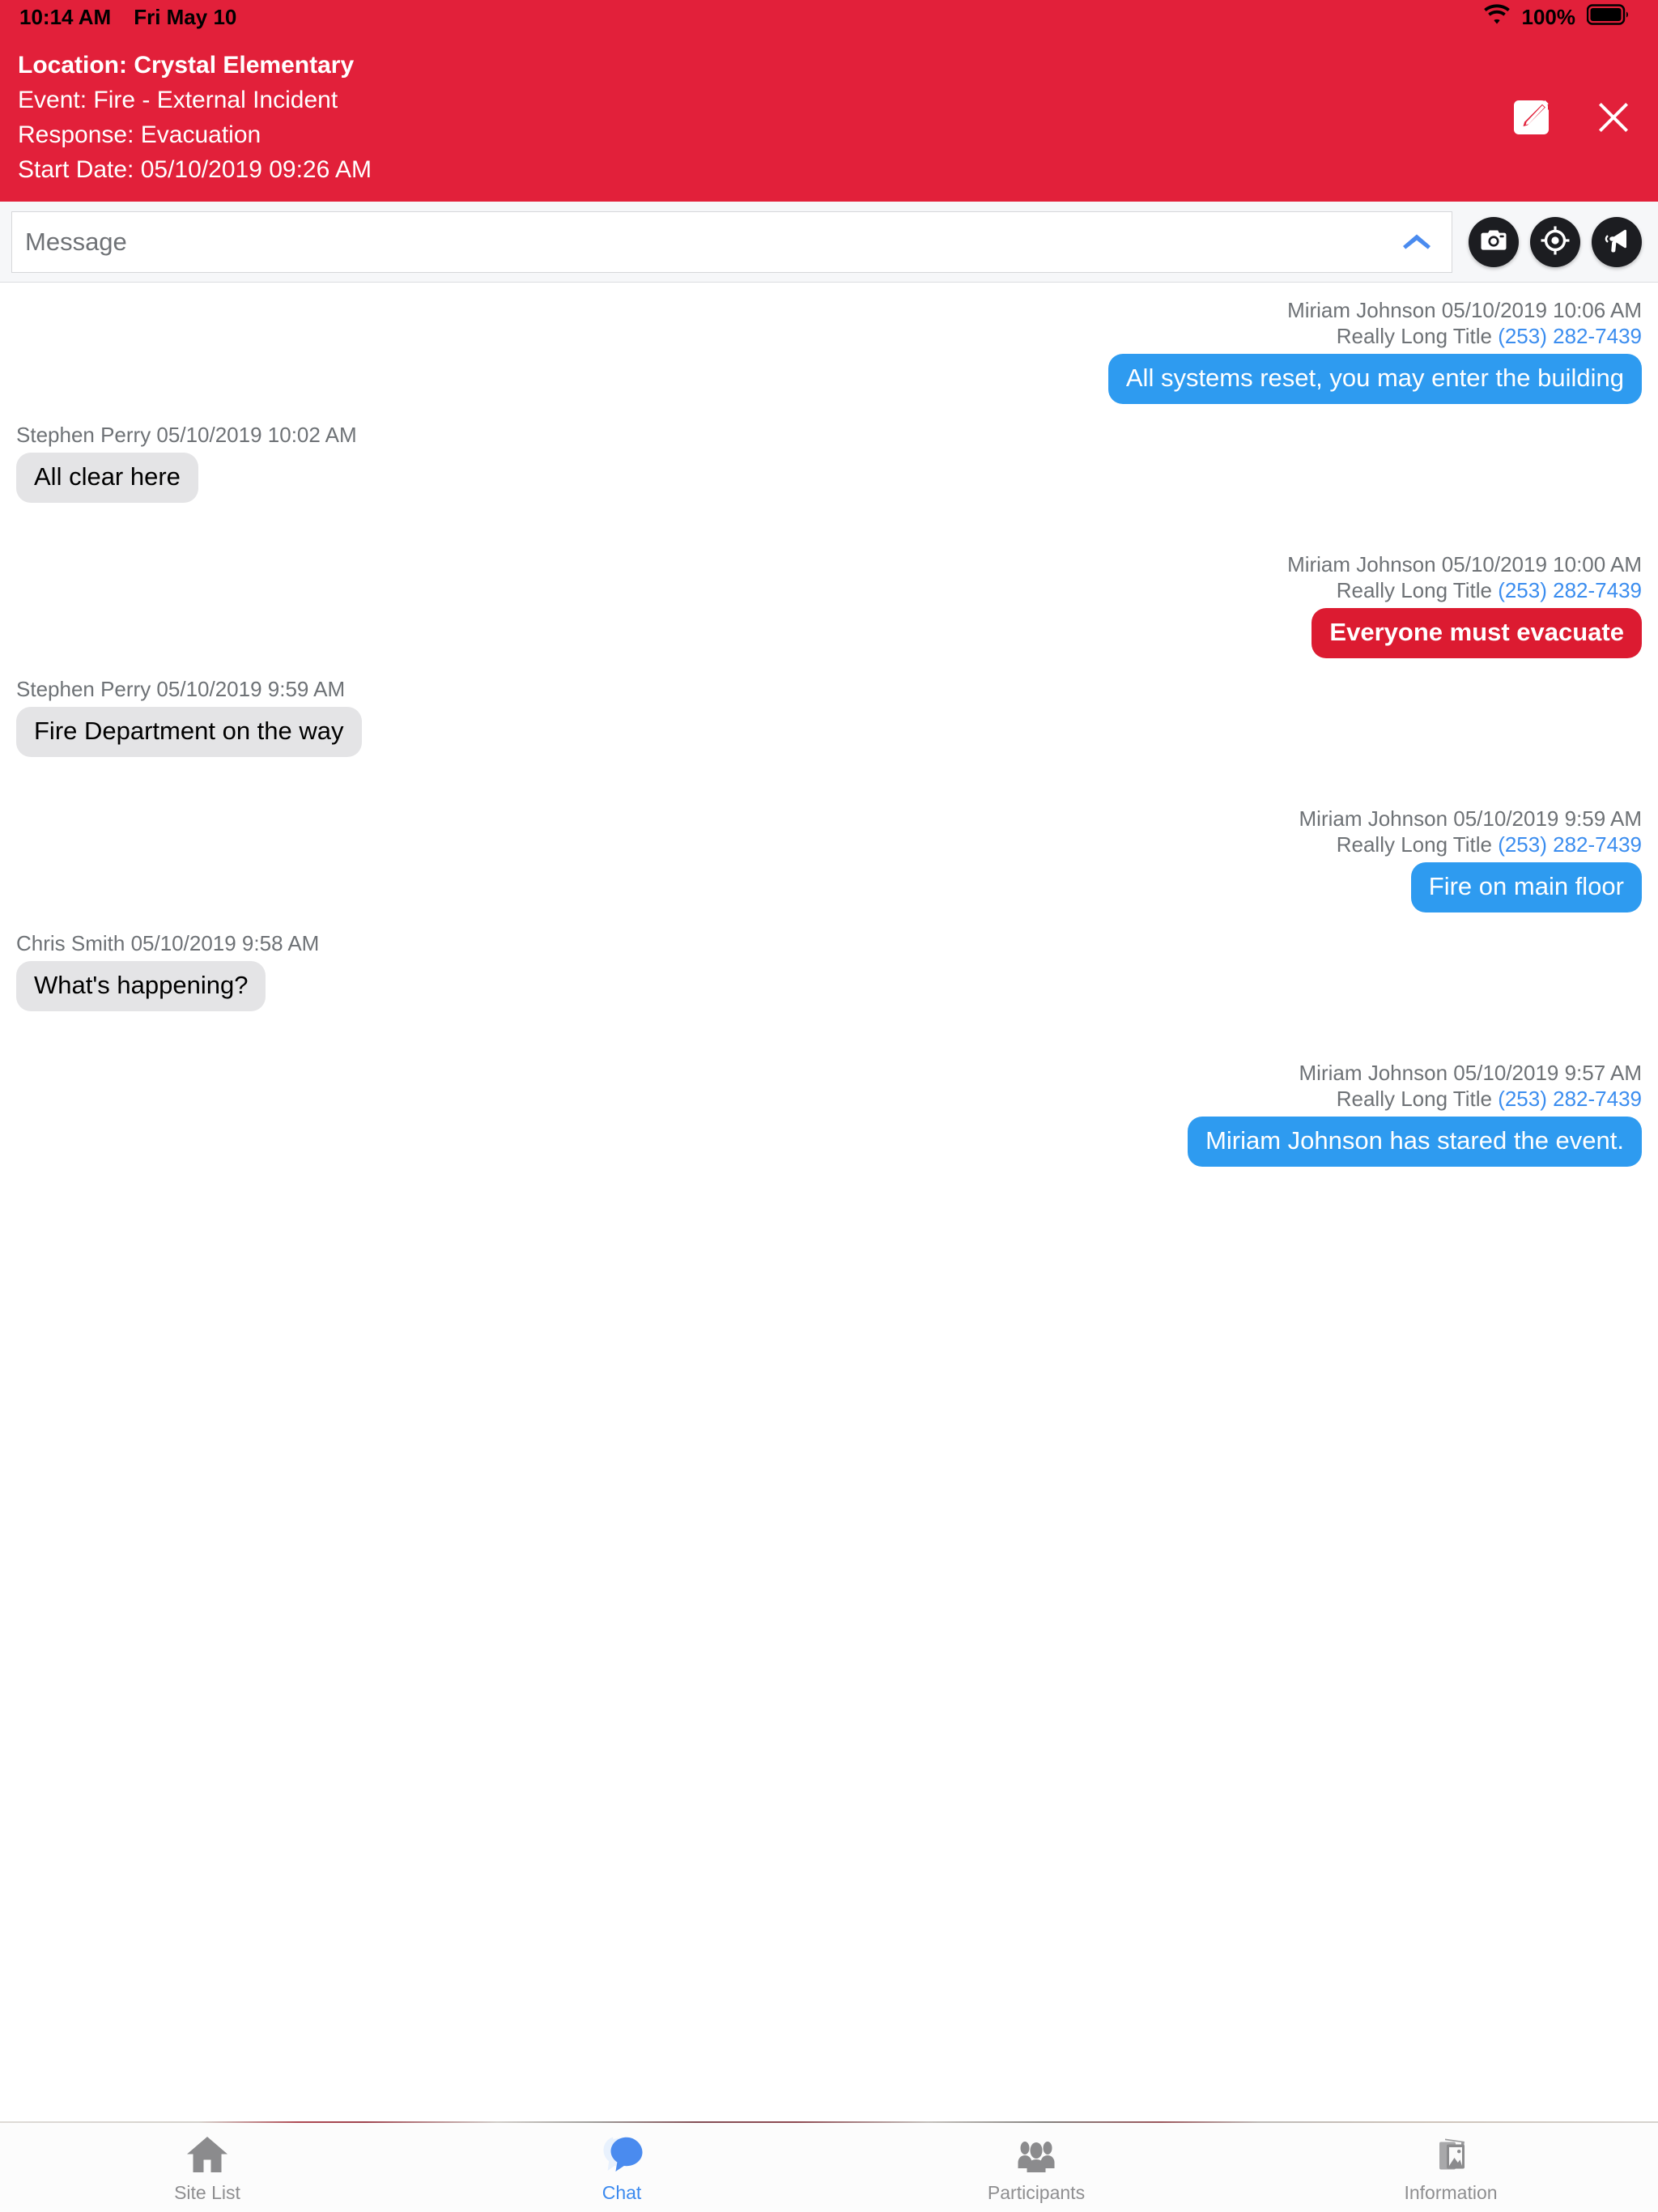 The image size is (1658, 2212). I want to click on message-sender-line: Miriam Johnson 05/10/2019 9:59 AM, so click(1470, 819).